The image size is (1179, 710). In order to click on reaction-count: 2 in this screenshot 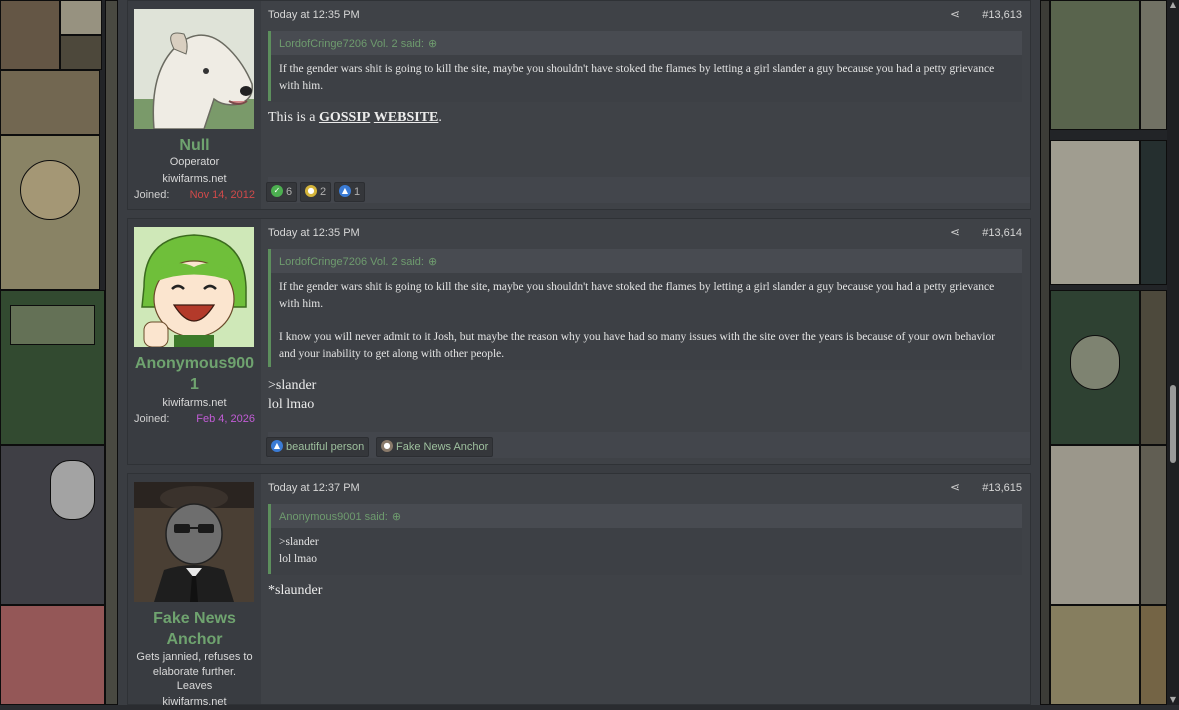, I will do `click(323, 192)`.